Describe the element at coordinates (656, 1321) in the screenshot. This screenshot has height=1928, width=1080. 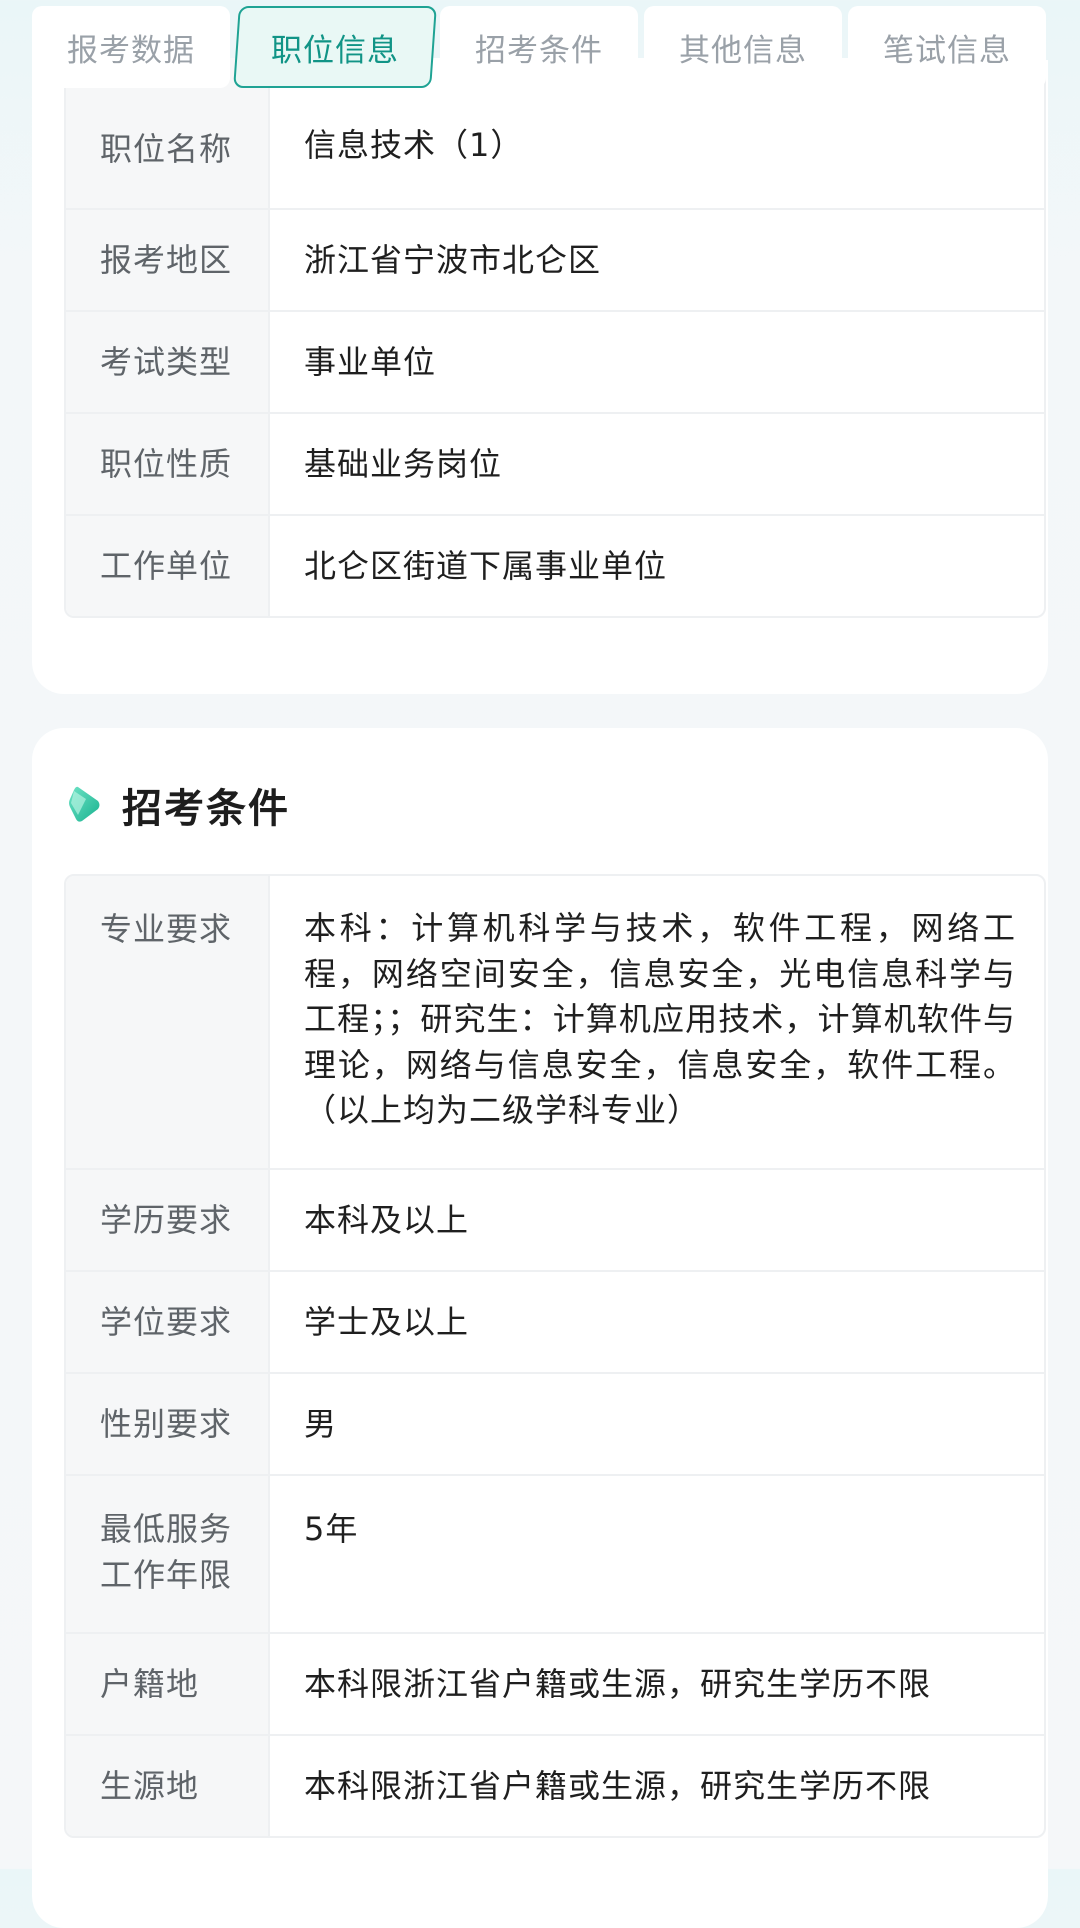
I see `row-value: 学士及以上` at that location.